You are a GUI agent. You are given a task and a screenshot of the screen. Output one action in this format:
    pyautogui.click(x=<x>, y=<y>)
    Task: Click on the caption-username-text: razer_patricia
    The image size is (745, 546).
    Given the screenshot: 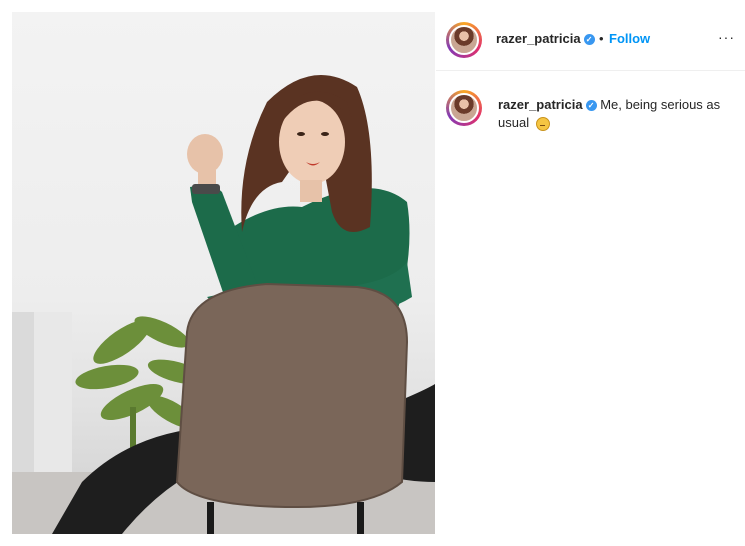 What is the action you would take?
    pyautogui.click(x=540, y=104)
    